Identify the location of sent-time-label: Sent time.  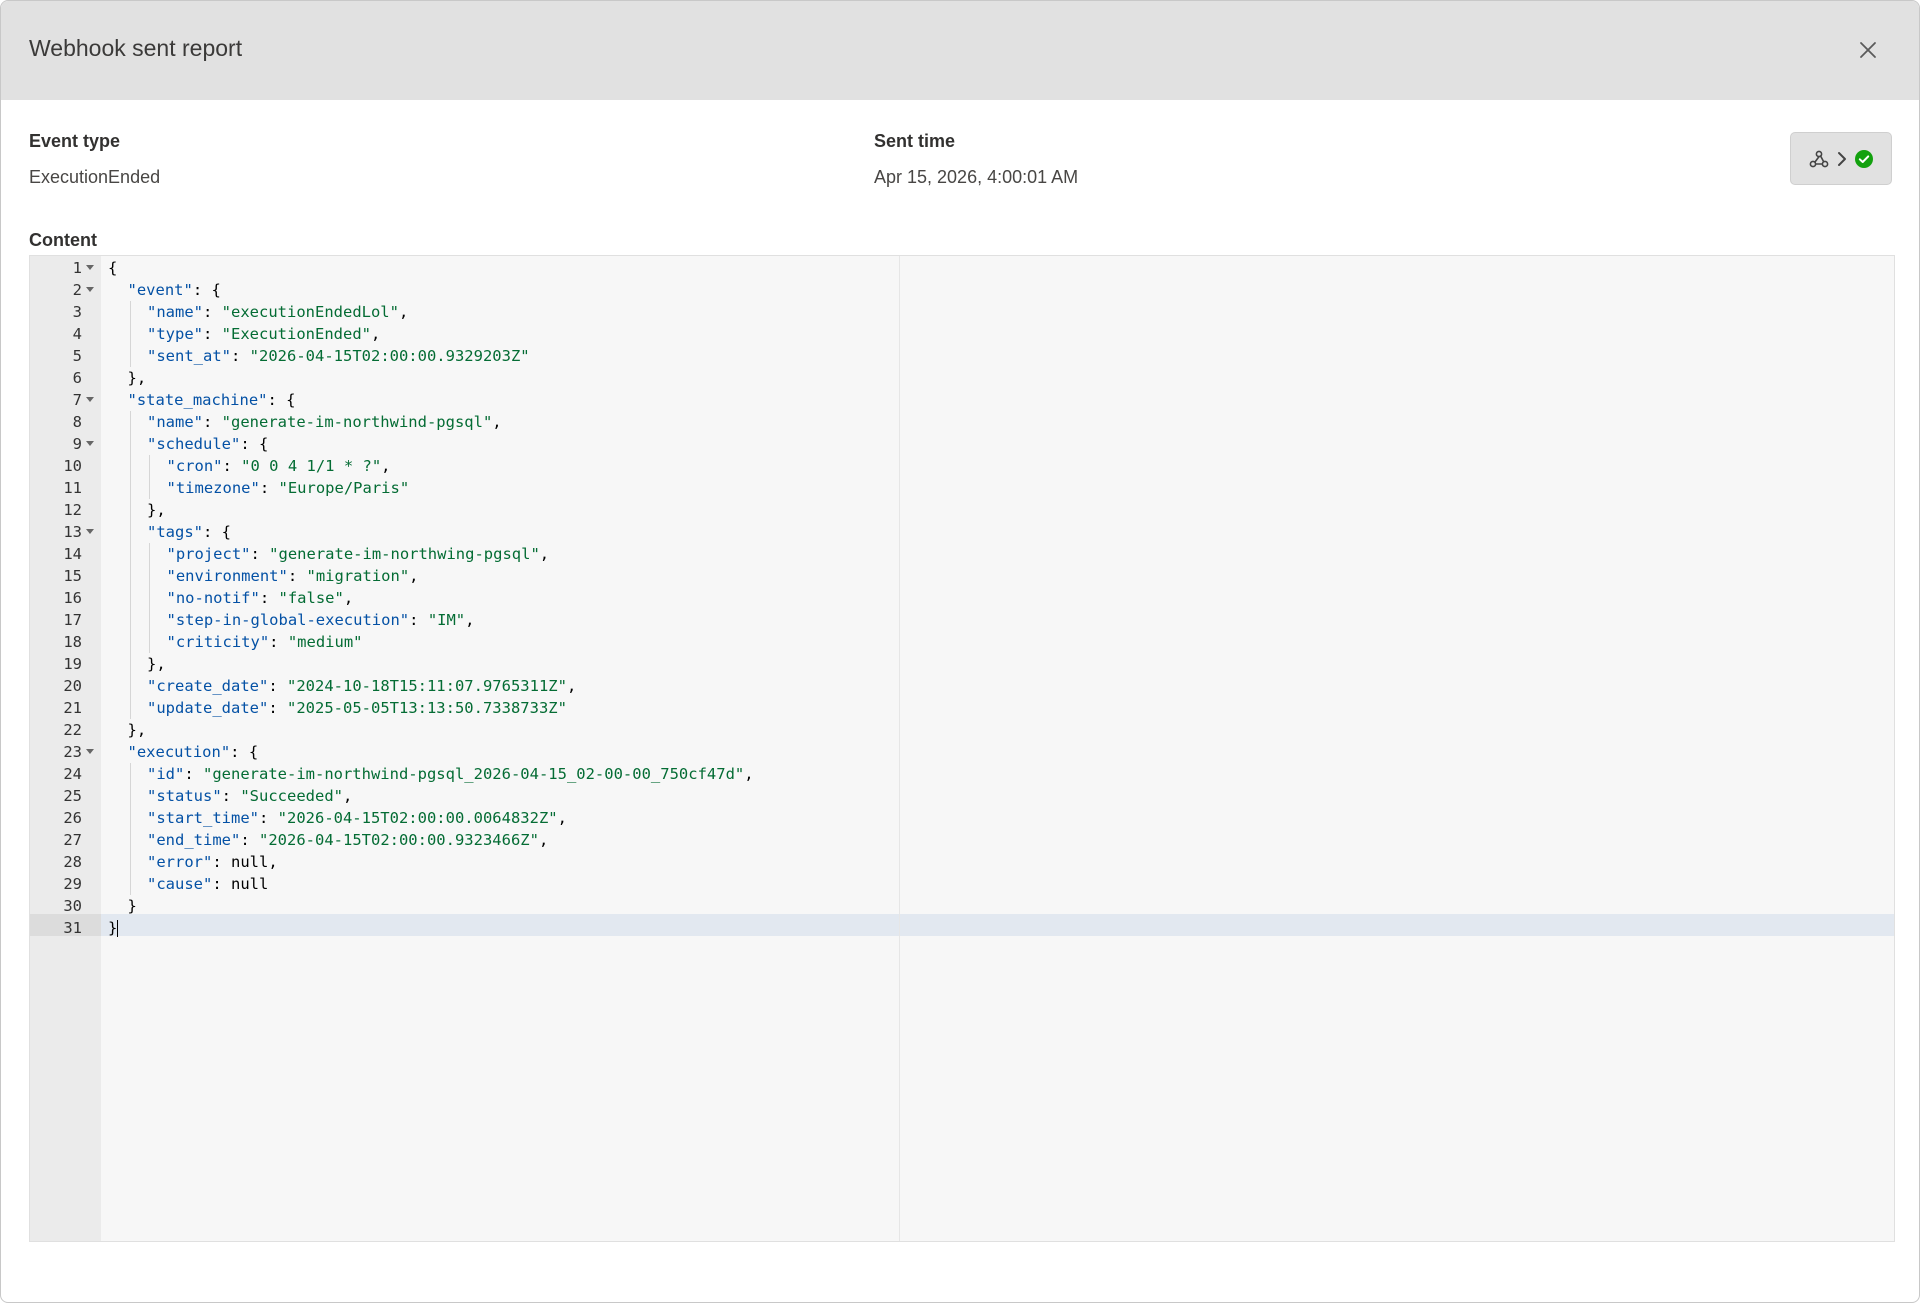
(915, 141).